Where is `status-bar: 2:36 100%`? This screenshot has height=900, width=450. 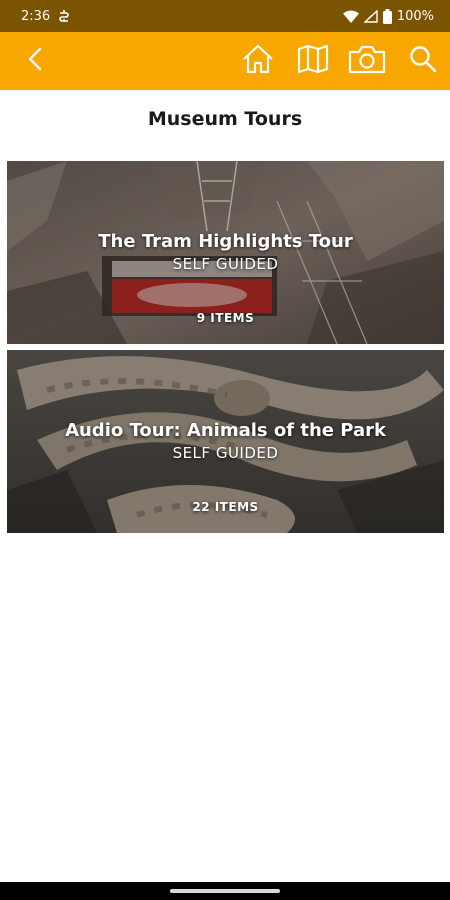
status-bar: 2:36 100% is located at coordinates (225, 16).